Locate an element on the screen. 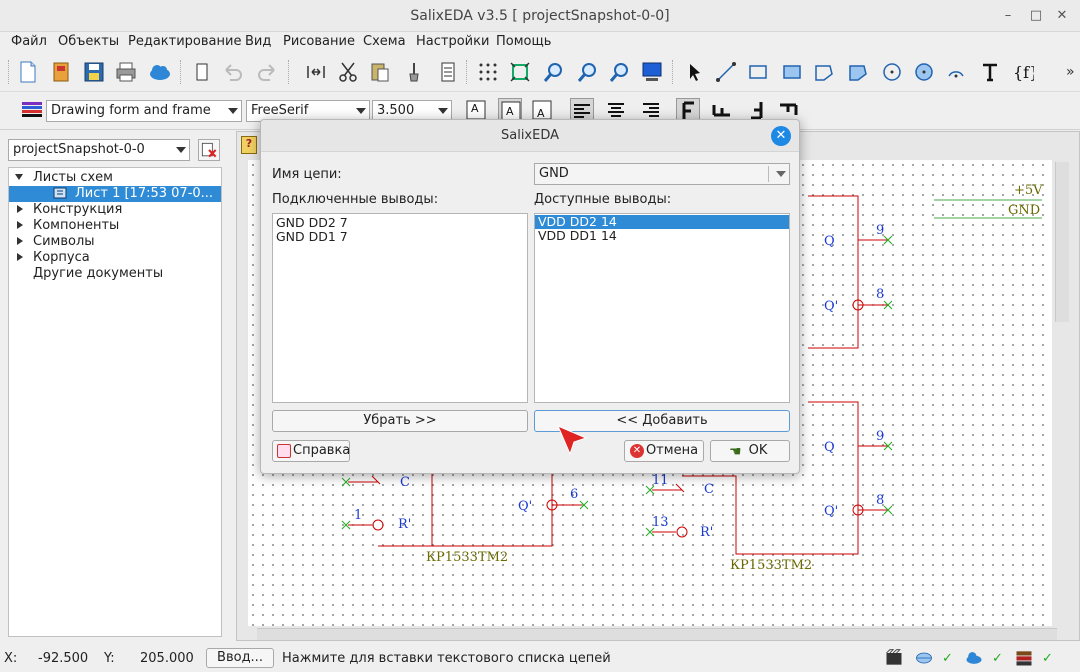 The image size is (1080, 672). list-item: VDD DD1 14 is located at coordinates (662, 236).